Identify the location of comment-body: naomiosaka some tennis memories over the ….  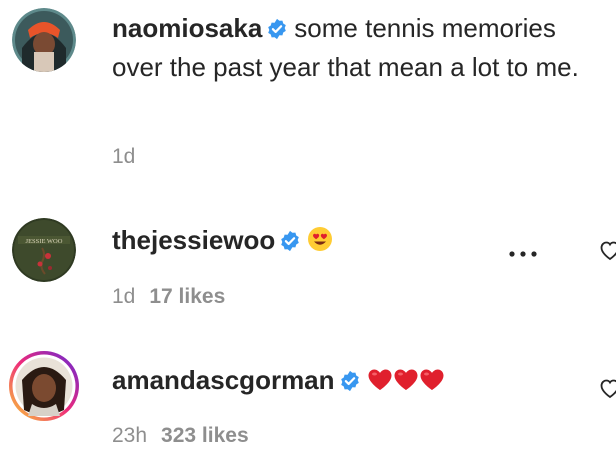
(349, 47).